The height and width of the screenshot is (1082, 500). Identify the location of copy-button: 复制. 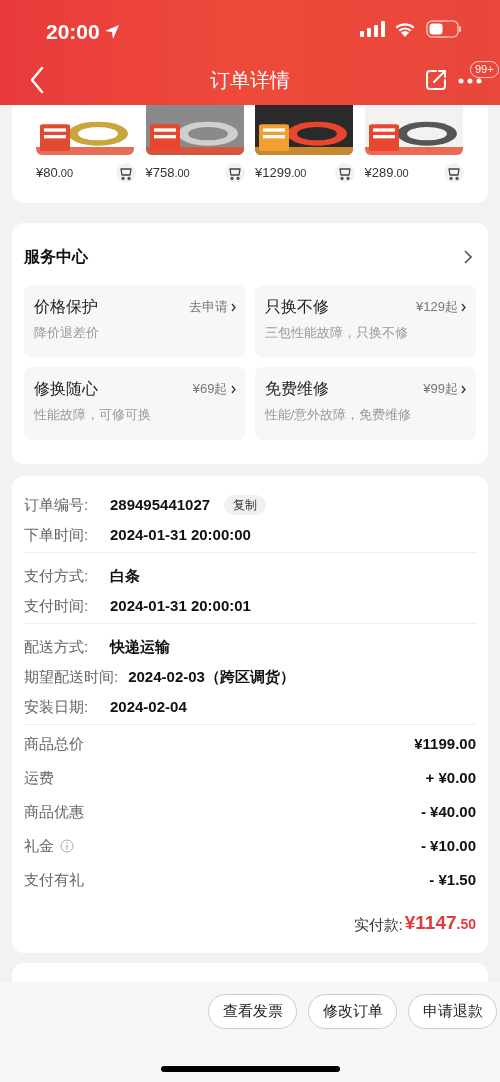
(245, 505).